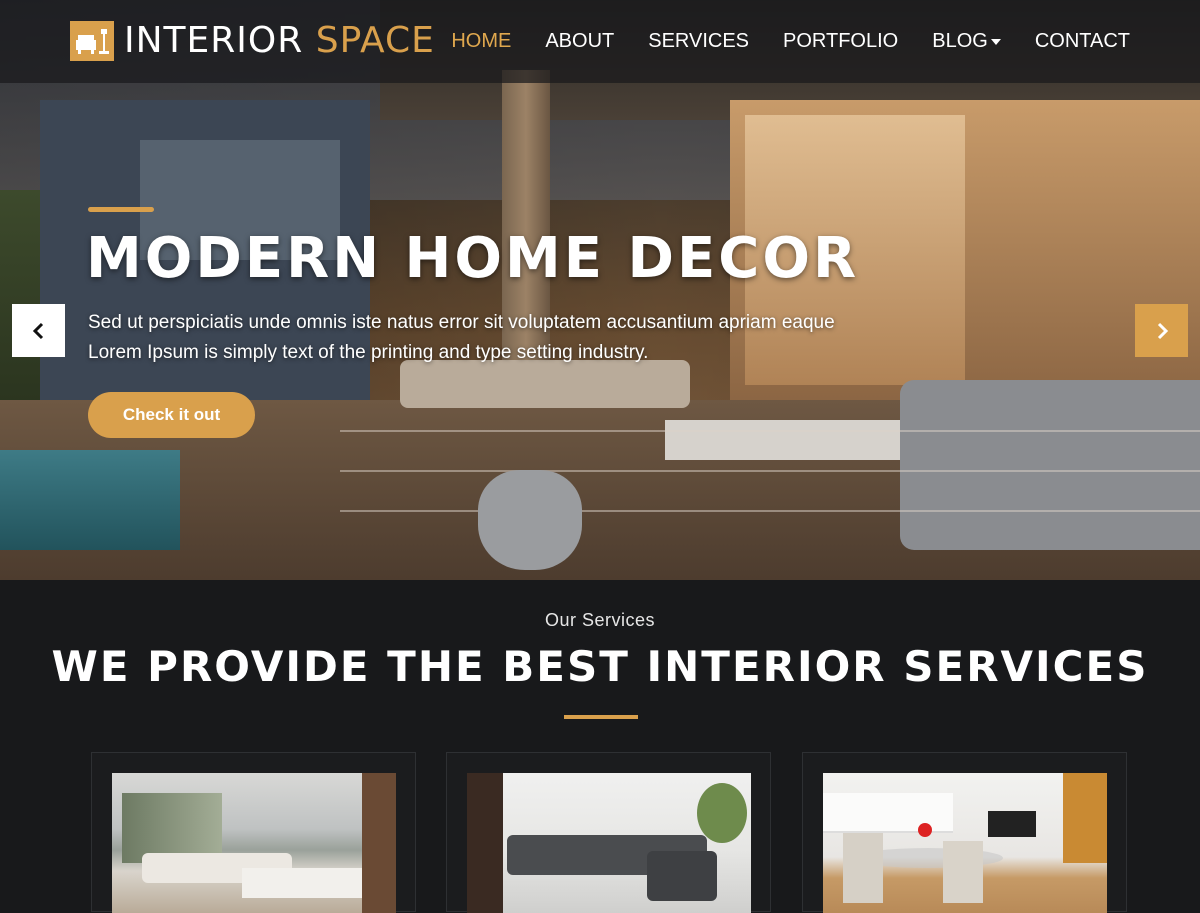 This screenshot has height=913, width=1200. Describe the element at coordinates (579, 41) in the screenshot. I see `nav-item-about: ABOUT` at that location.